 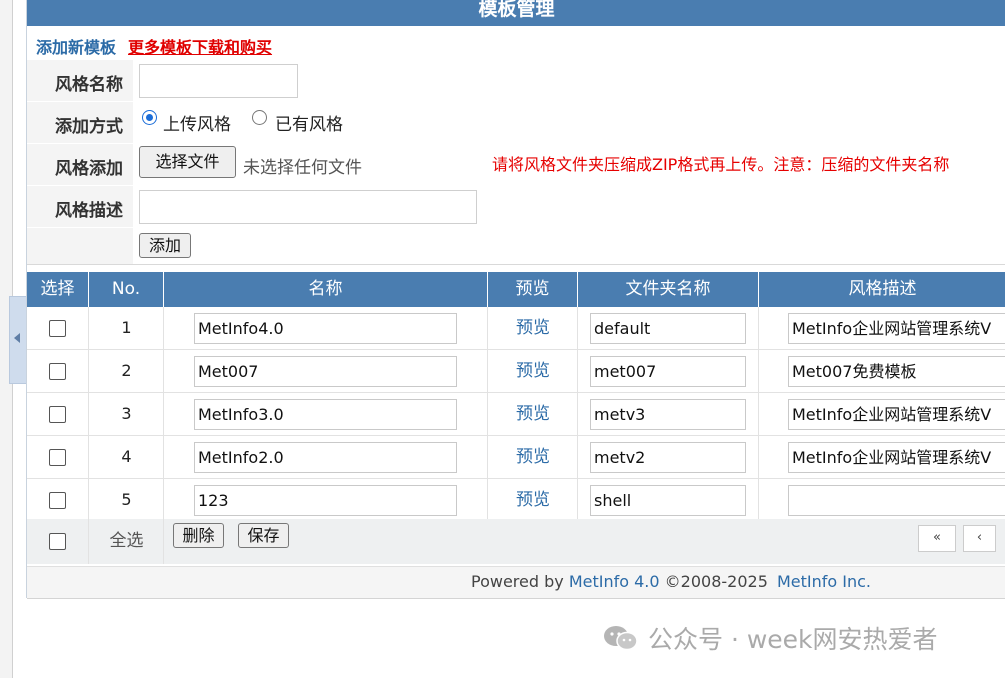 I want to click on col-desc: 风格描述, so click(x=882, y=289).